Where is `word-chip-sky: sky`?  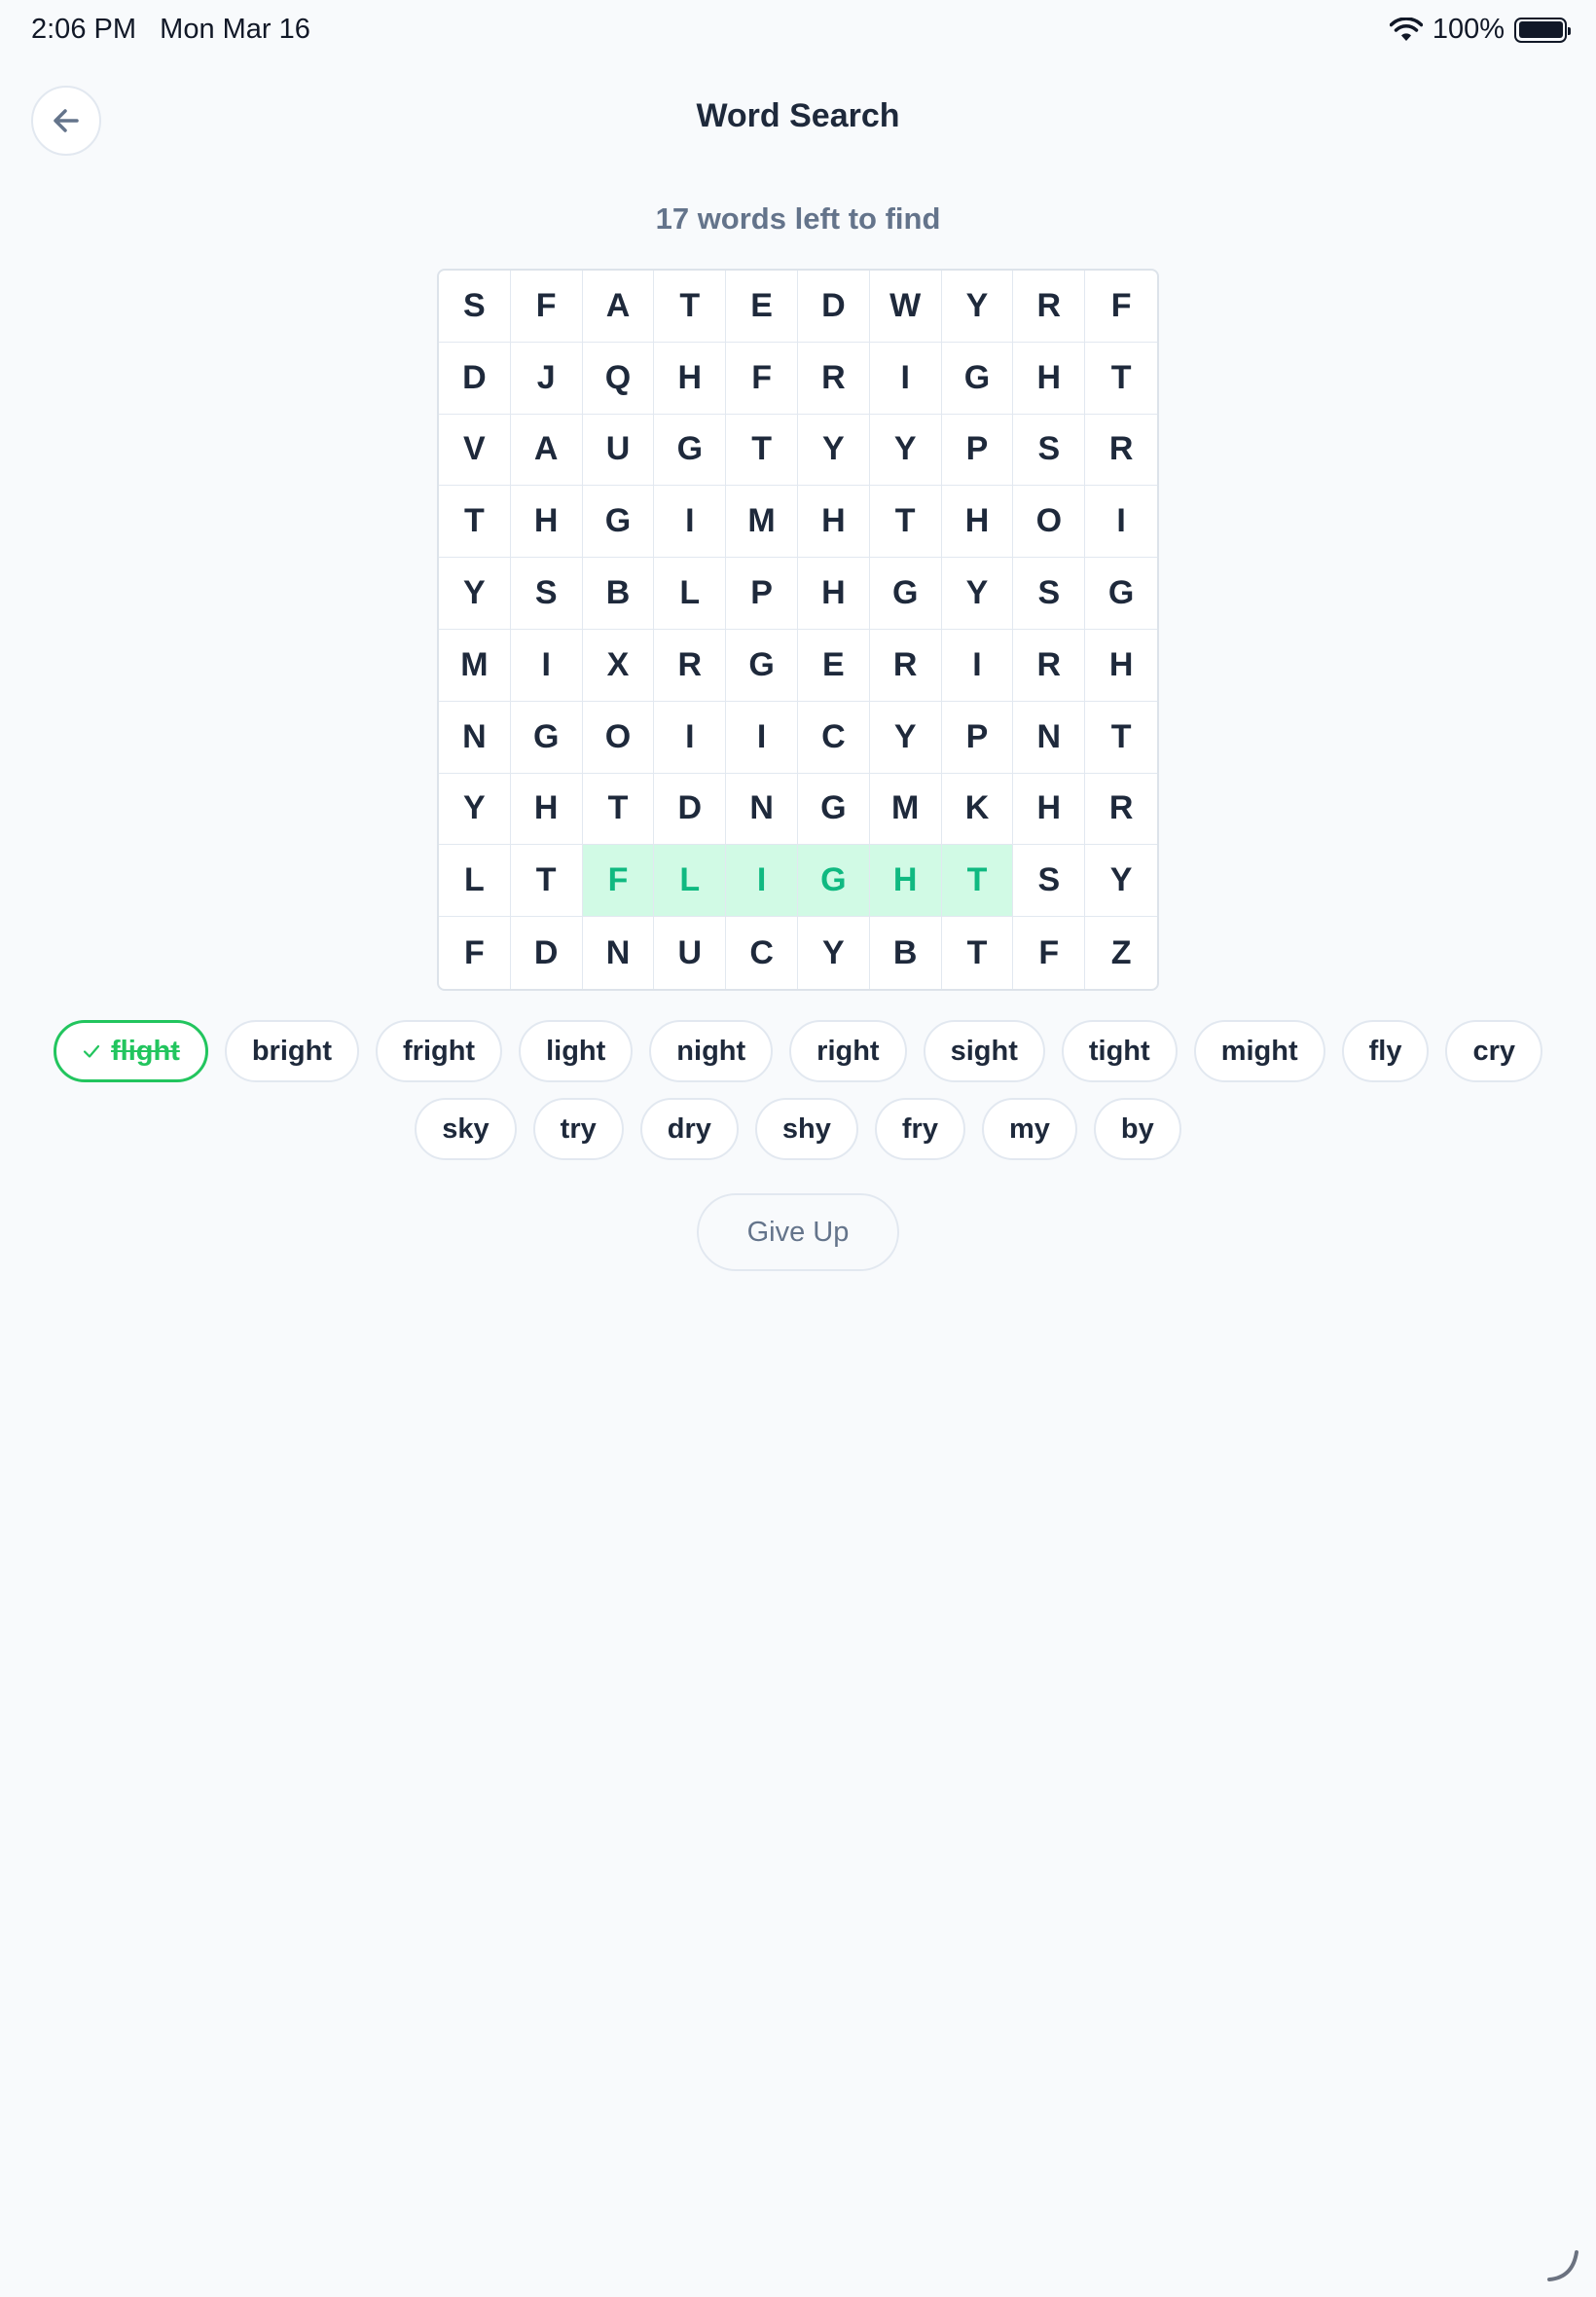
word-chip-sky: sky is located at coordinates (466, 1129).